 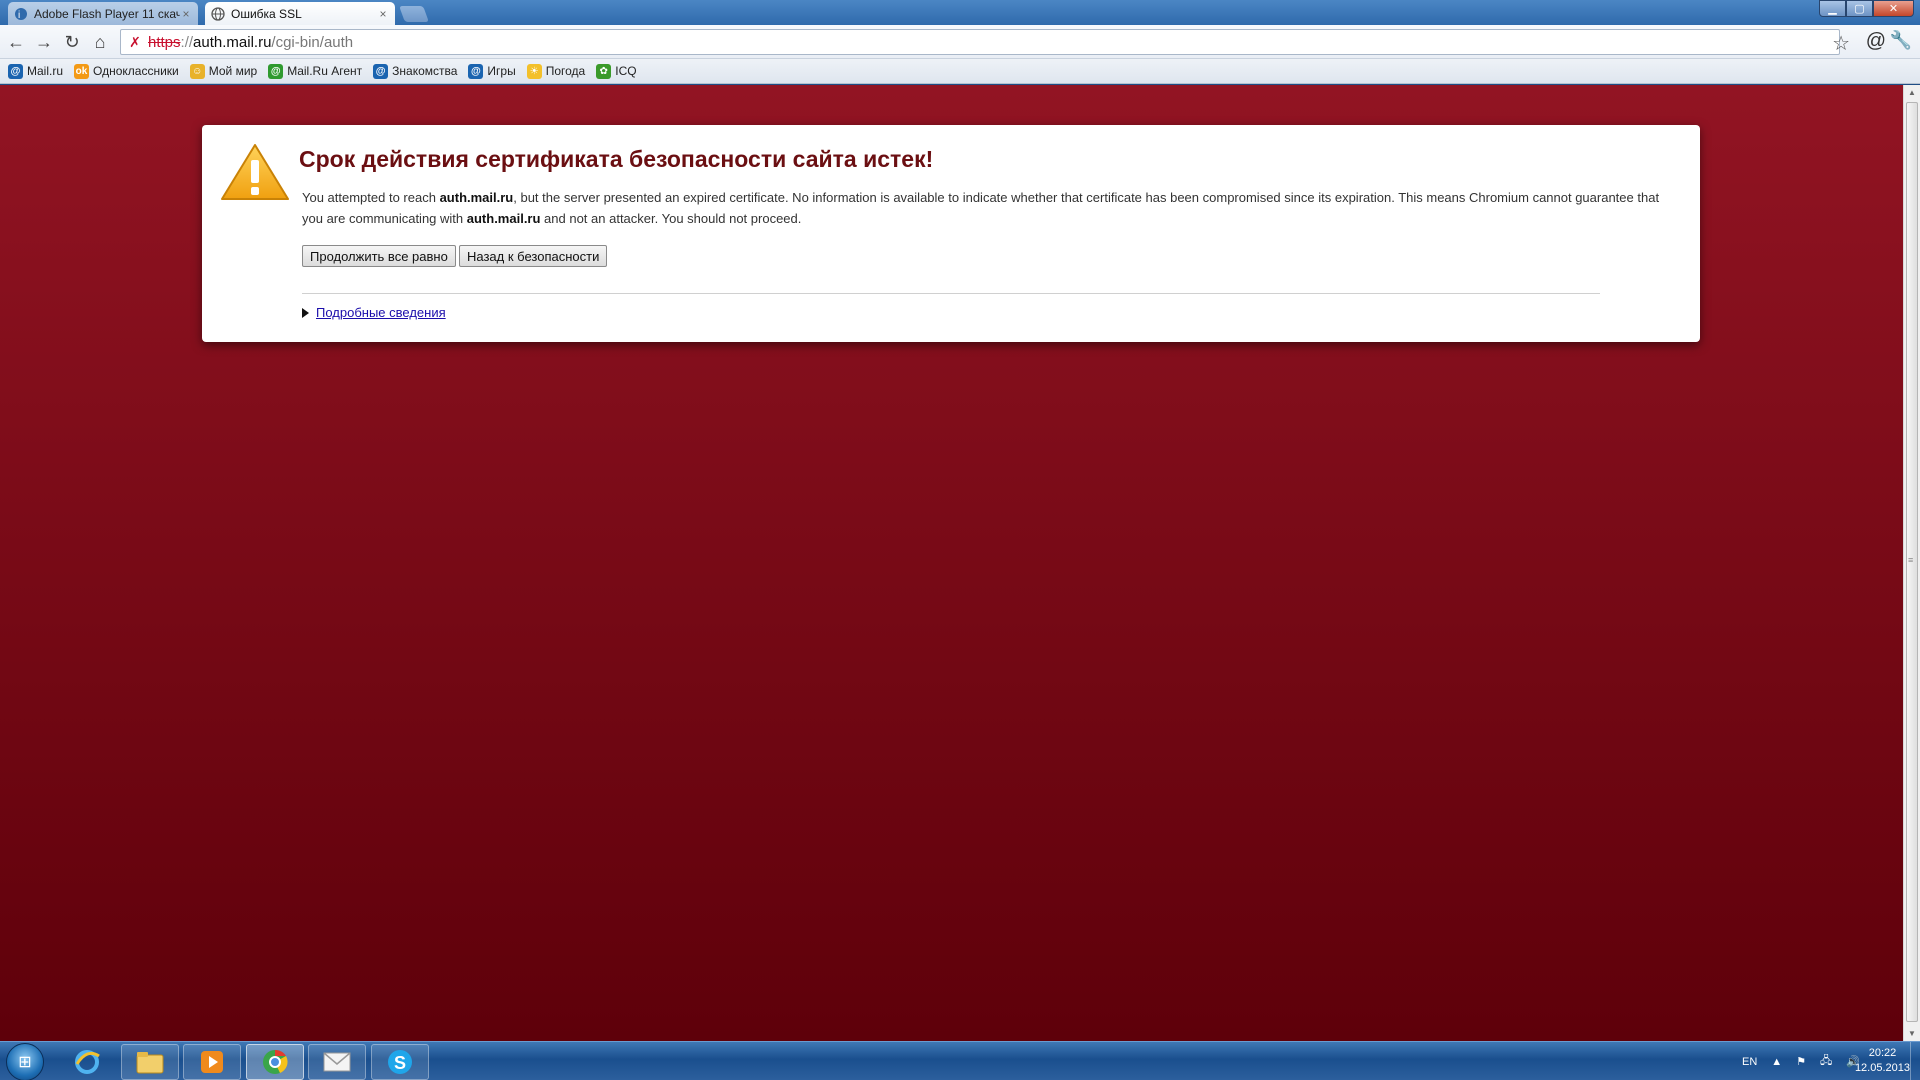 I want to click on agent-icon: @, so click(x=276, y=71).